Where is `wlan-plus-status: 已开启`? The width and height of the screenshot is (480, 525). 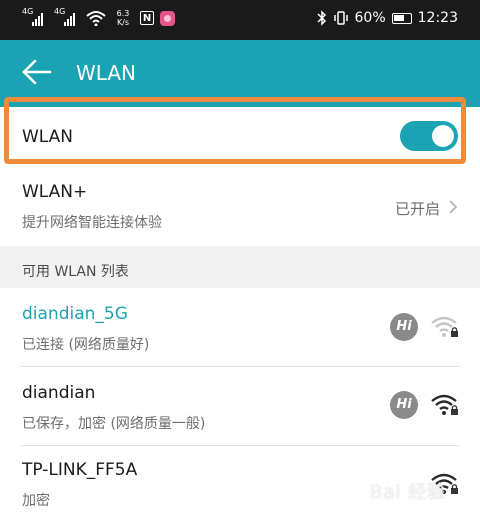
wlan-plus-status: 已开启 is located at coordinates (417, 209).